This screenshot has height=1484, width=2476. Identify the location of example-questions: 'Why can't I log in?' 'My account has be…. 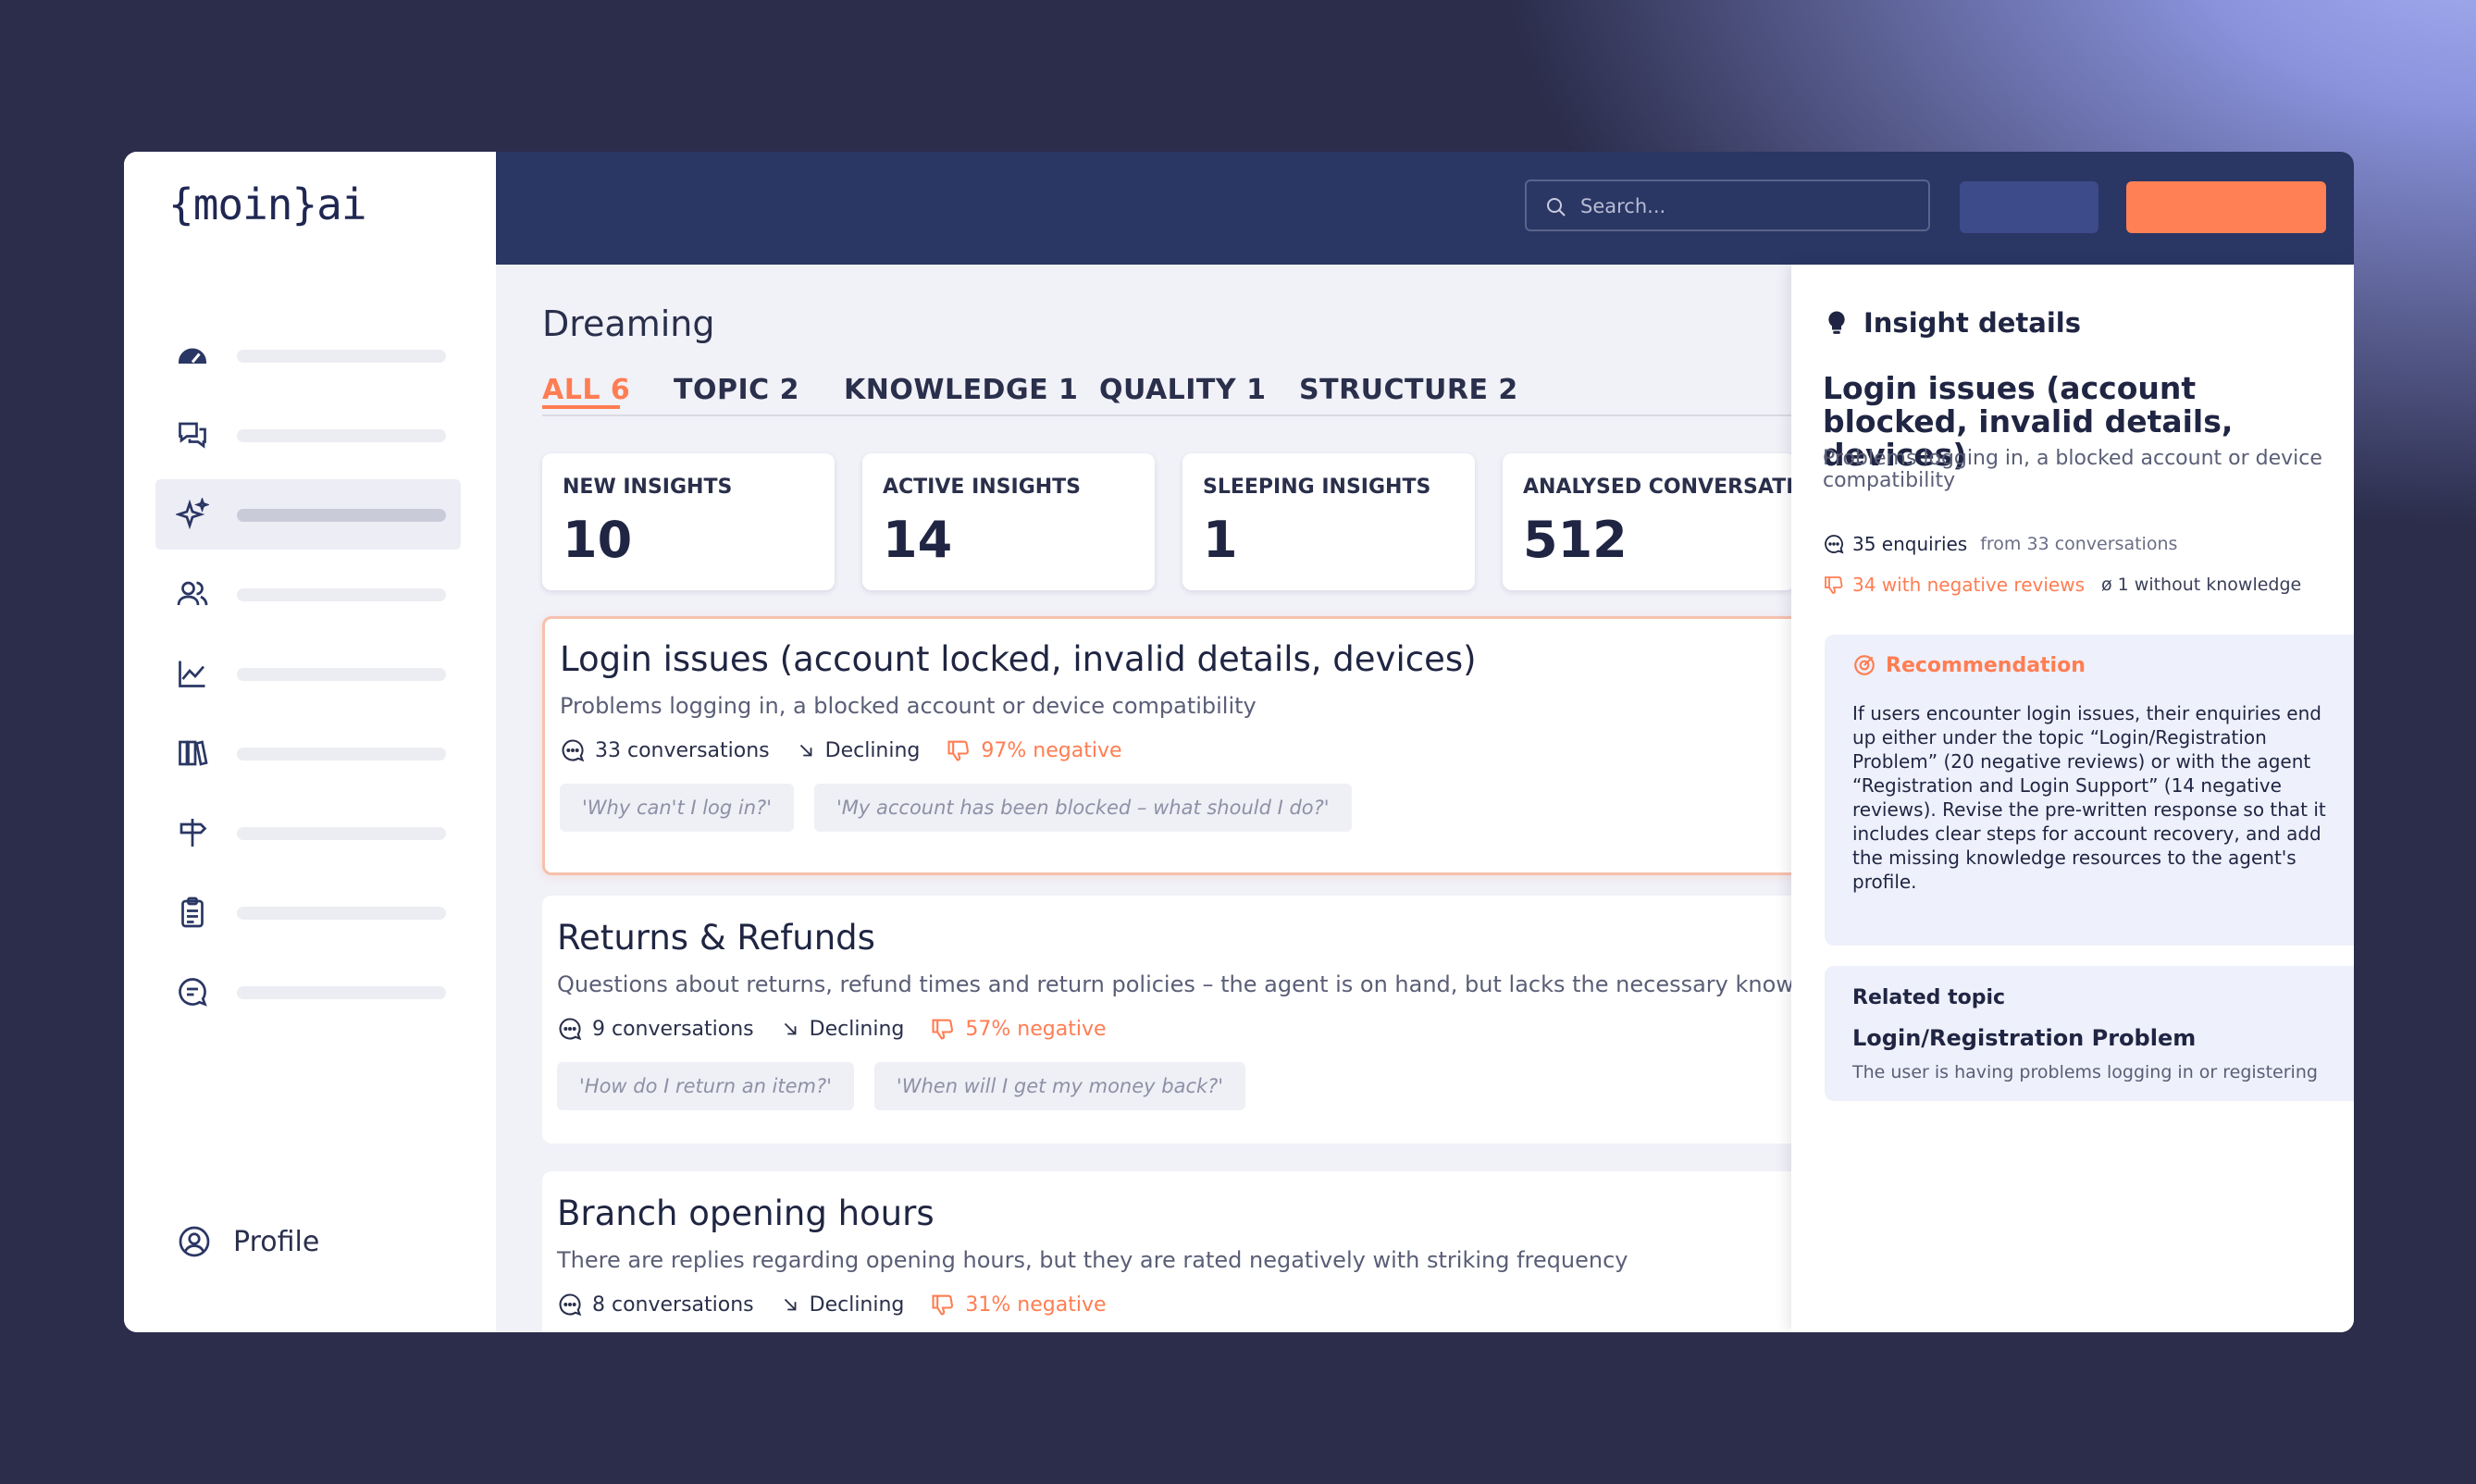
(956, 808).